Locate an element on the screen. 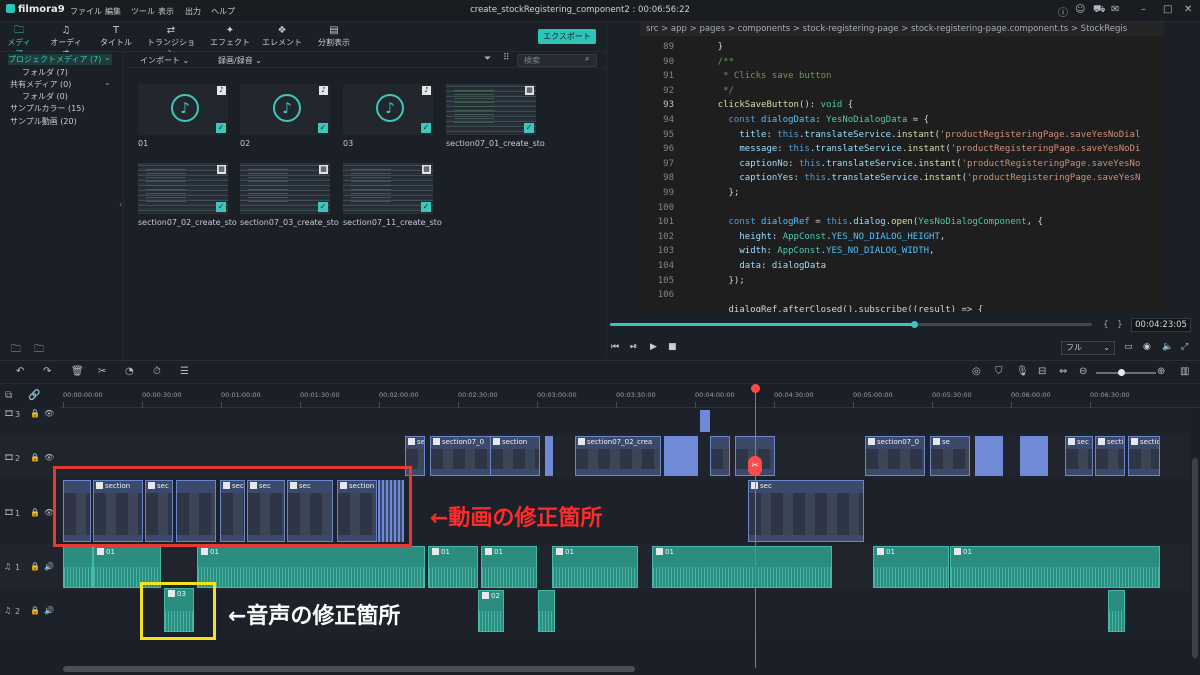  video-clip: section is located at coordinates (515, 456).